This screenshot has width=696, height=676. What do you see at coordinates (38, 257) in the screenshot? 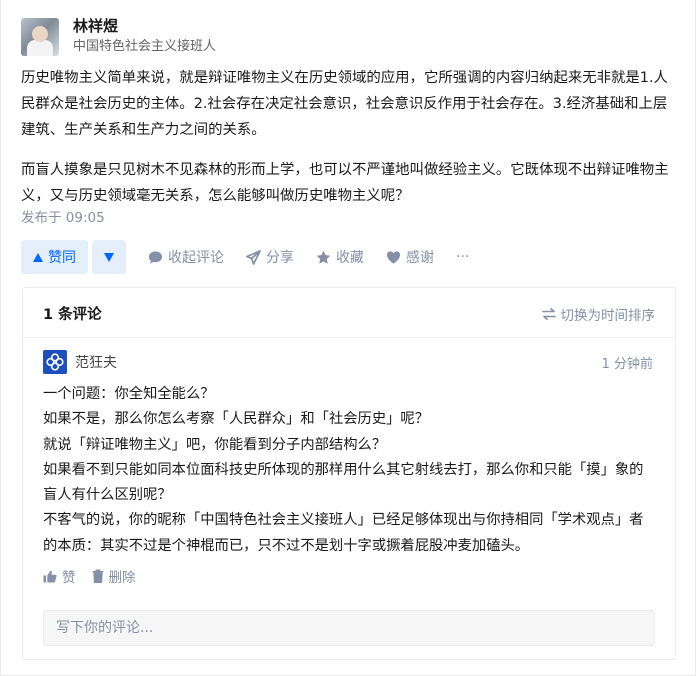
I see `triangle-up-icon` at bounding box center [38, 257].